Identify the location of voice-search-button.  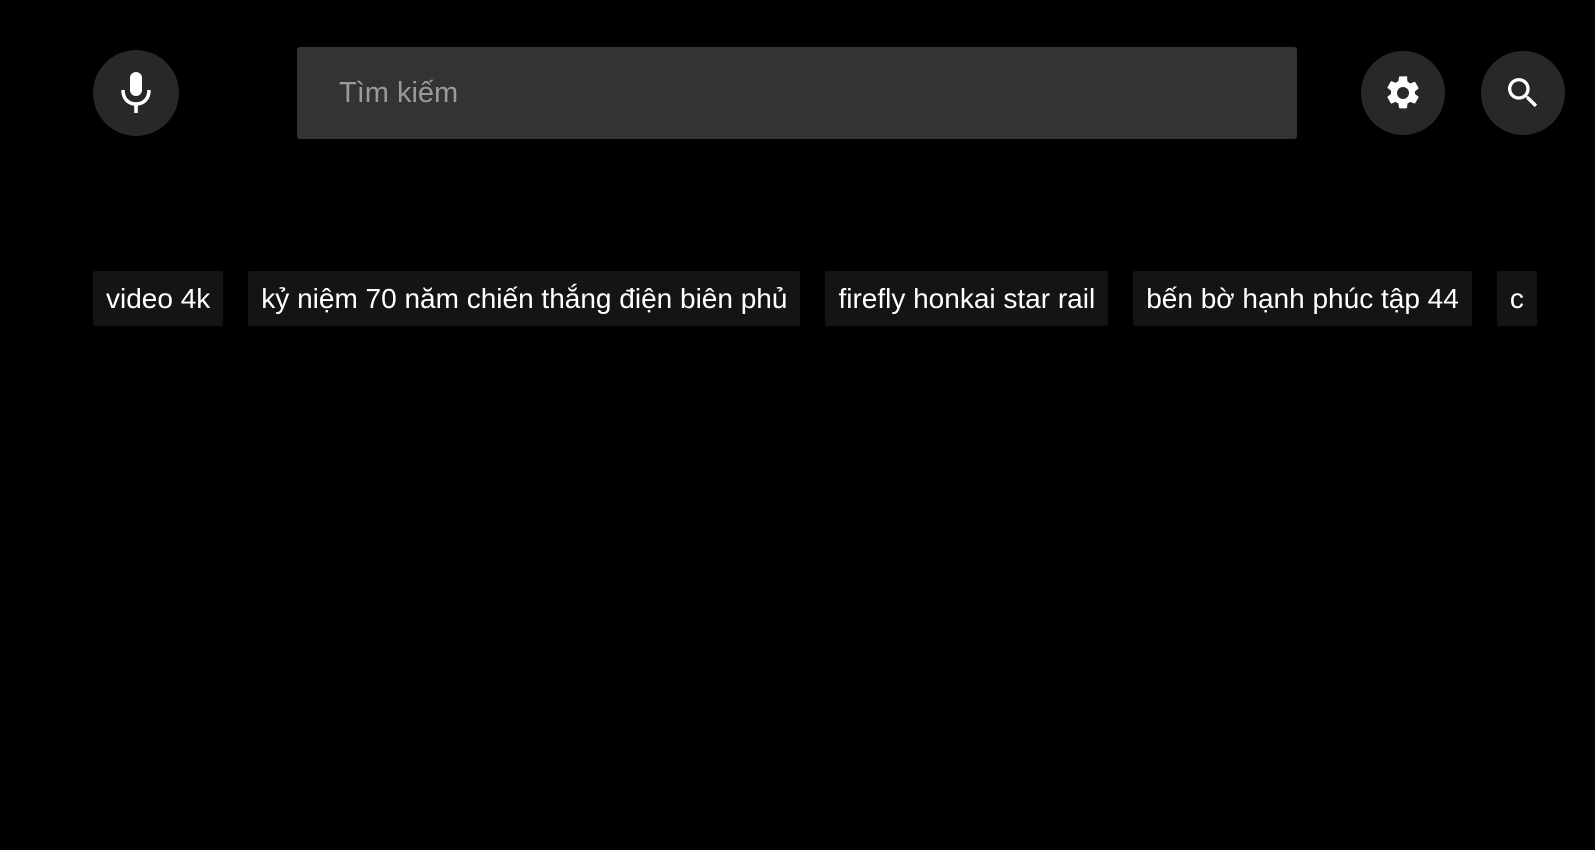
(136, 93).